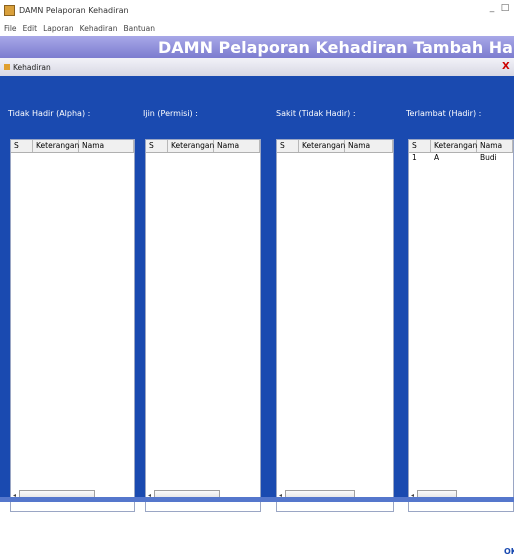 The height and width of the screenshot is (558, 514). Describe the element at coordinates (30, 28) in the screenshot. I see `menu-item-edit: Edit` at that location.